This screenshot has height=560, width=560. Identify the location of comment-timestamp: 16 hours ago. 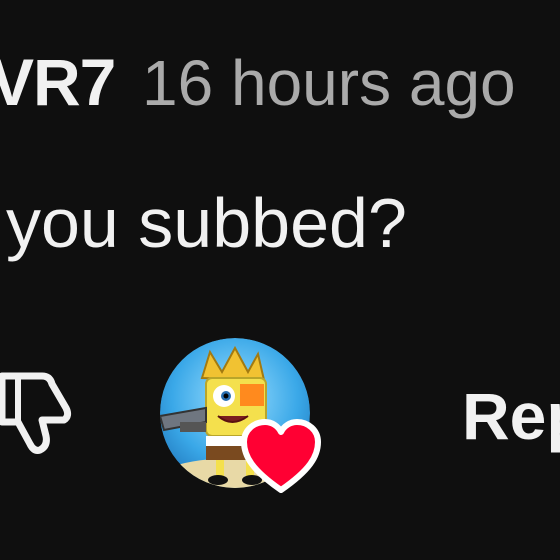
(329, 83).